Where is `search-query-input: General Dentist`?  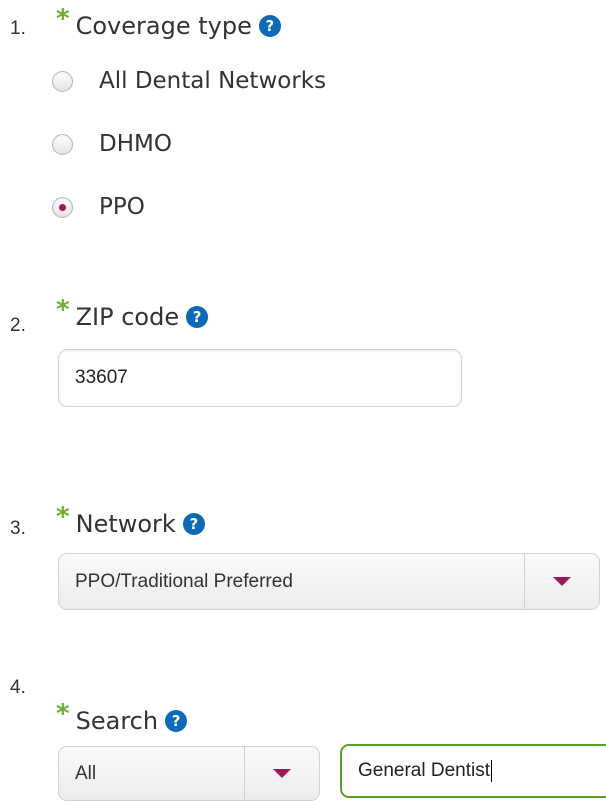 search-query-input: General Dentist is located at coordinates (473, 771).